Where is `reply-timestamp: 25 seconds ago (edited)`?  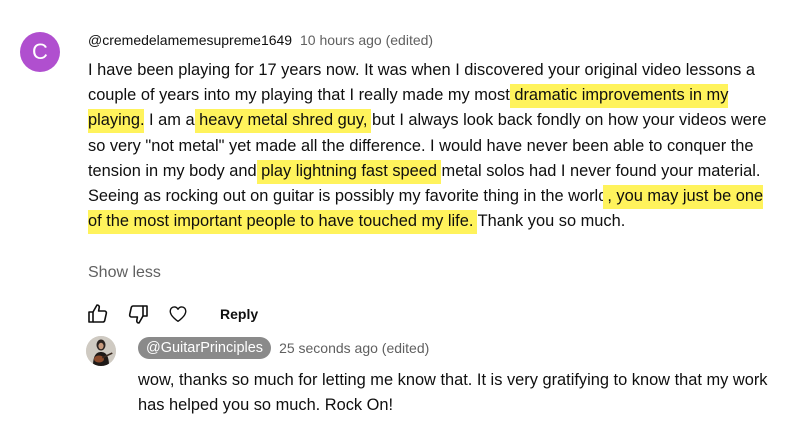
reply-timestamp: 25 seconds ago (edited) is located at coordinates (354, 348).